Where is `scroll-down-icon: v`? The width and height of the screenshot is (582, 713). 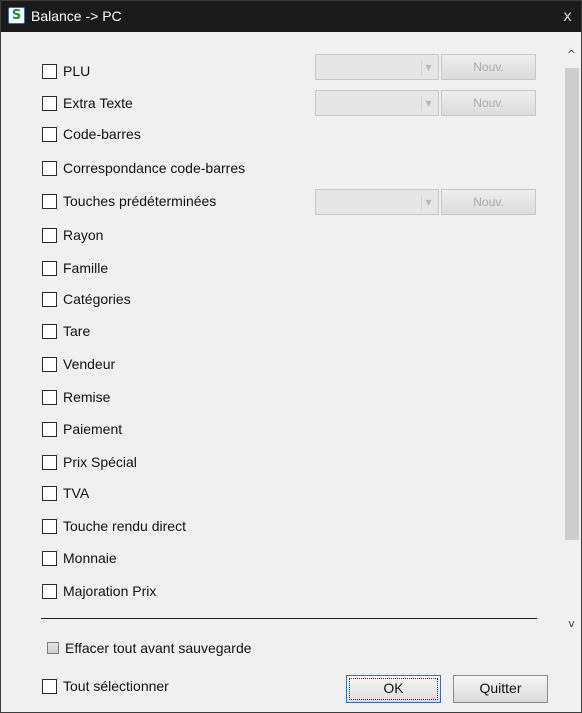
scroll-down-icon: v is located at coordinates (571, 623).